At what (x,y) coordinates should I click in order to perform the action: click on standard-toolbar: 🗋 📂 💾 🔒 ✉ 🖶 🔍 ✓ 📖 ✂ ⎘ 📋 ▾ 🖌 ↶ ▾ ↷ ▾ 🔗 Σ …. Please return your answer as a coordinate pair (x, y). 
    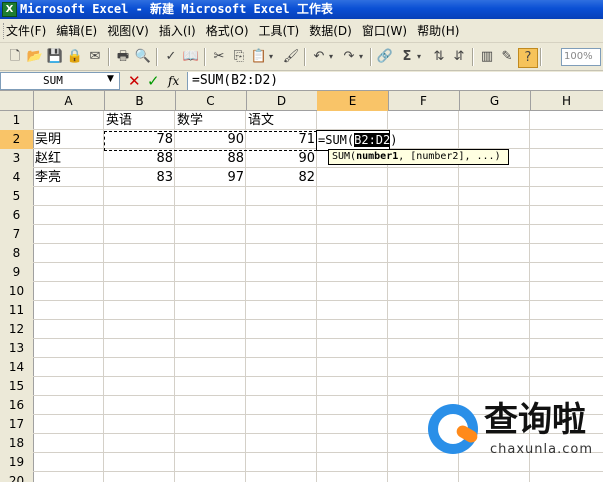
    Looking at the image, I should click on (301, 57).